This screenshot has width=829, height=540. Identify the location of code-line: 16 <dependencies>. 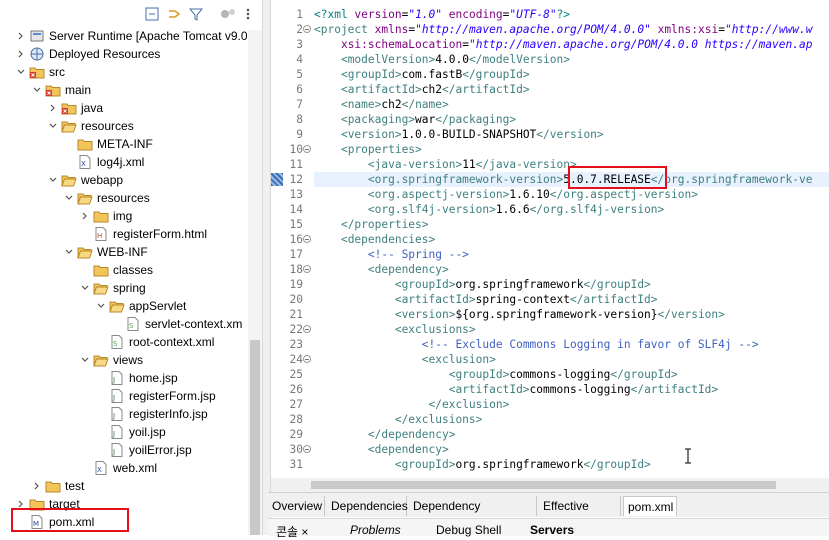
(550, 239).